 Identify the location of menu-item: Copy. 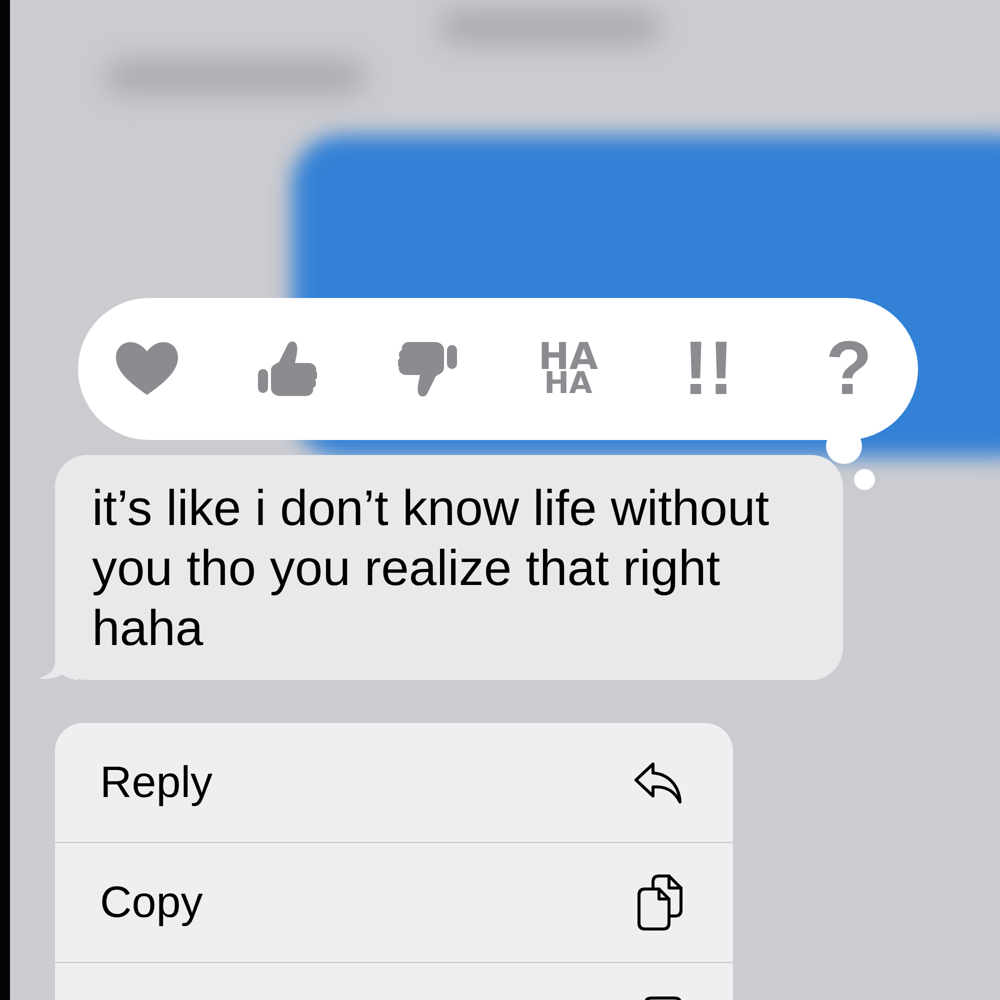
(394, 902).